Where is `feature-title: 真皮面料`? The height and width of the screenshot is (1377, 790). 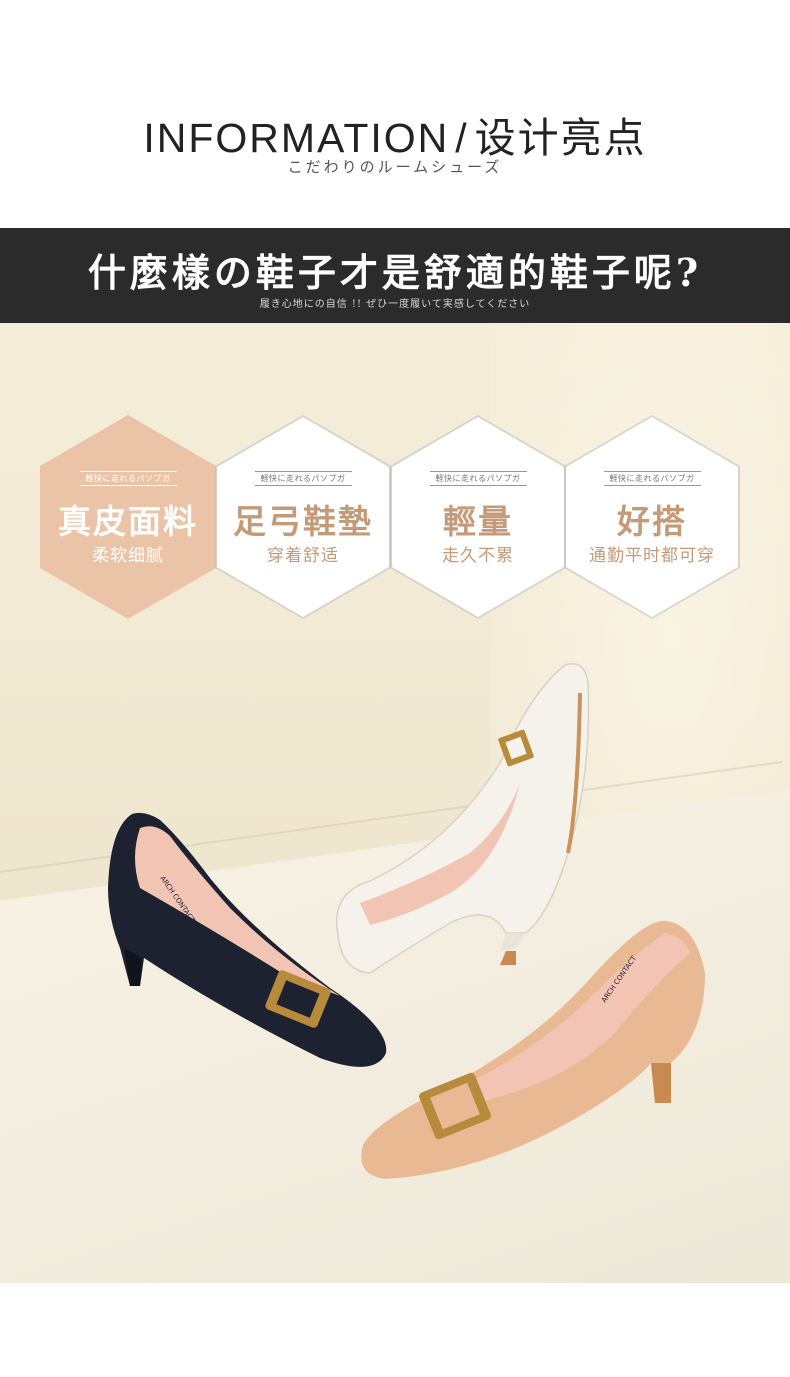
feature-title: 真皮面料 is located at coordinates (128, 521).